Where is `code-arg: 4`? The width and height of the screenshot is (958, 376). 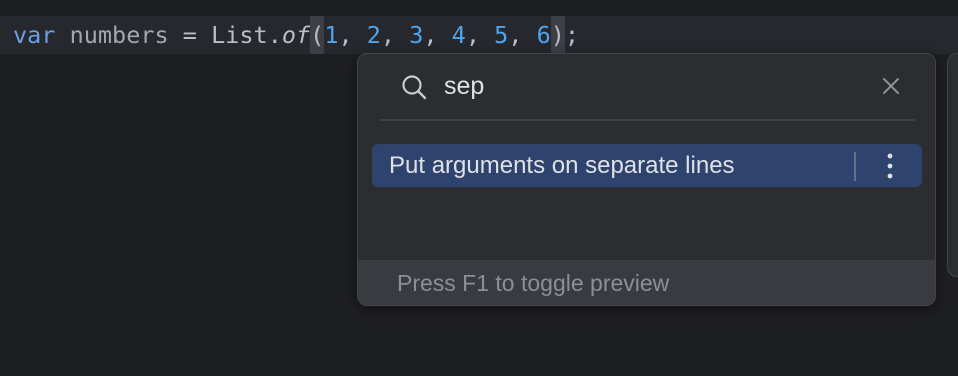 code-arg: 4 is located at coordinates (458, 35).